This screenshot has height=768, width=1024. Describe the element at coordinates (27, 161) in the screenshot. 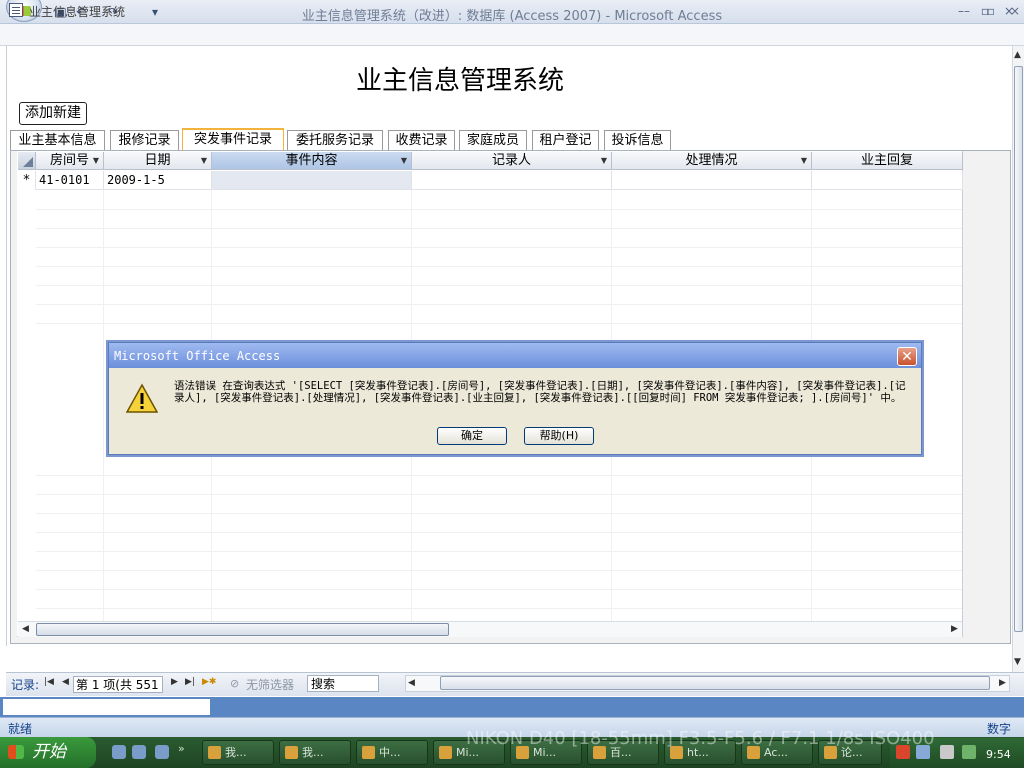

I see `select-all-corner` at that location.